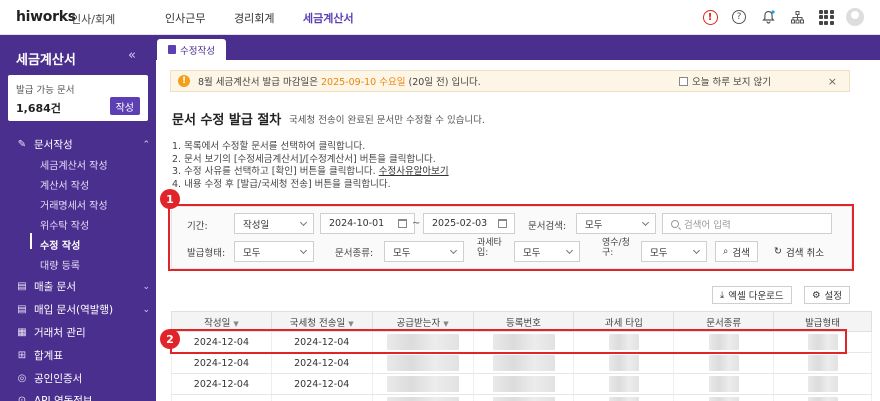 This screenshot has height=401, width=880. Describe the element at coordinates (22, 332) in the screenshot. I see `building-icon: ▦` at that location.